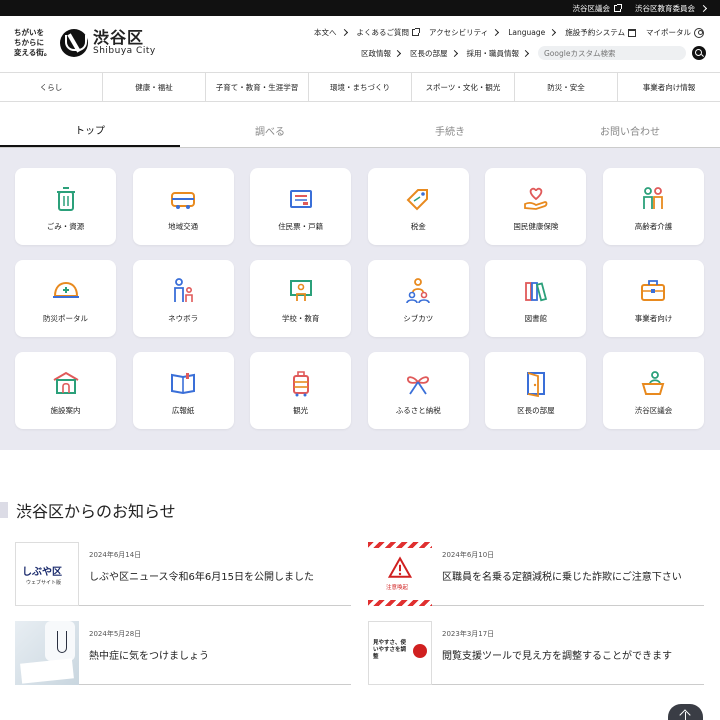 The width and height of the screenshot is (720, 720). Describe the element at coordinates (44, 583) in the screenshot. I see `thumbnail-subtext: ウェブサイト版` at that location.